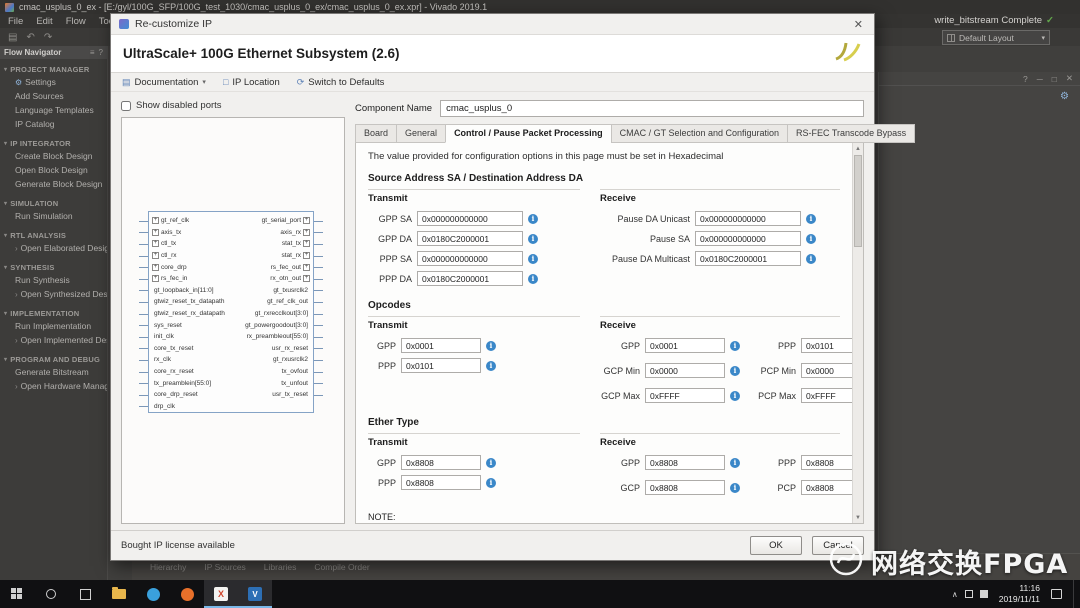 This screenshot has height=608, width=1080. Describe the element at coordinates (53, 110) in the screenshot. I see `sidebar-item-language-templates: Language Templates` at that location.